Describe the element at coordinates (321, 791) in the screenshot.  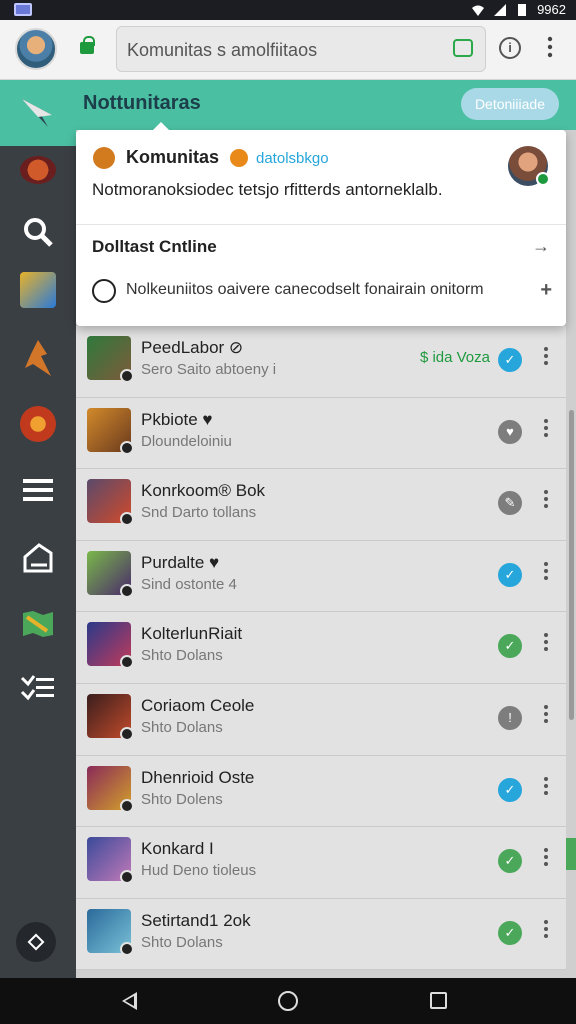
I see `list-item: Dhenrioid Oste Shto Dolens ✓` at that location.